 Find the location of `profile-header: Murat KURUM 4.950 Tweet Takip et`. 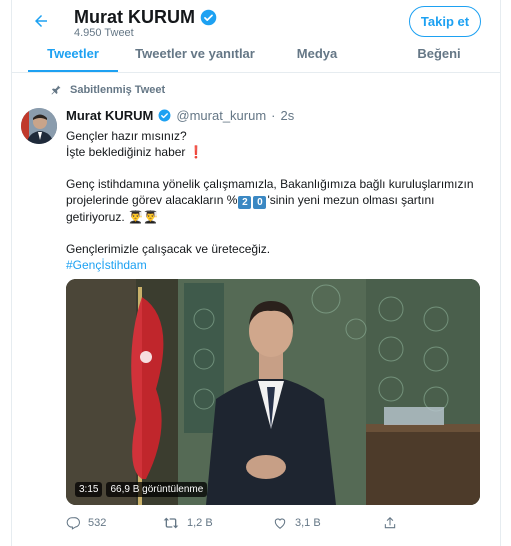

profile-header: Murat KURUM 4.950 Tweet Takip et is located at coordinates (256, 21).